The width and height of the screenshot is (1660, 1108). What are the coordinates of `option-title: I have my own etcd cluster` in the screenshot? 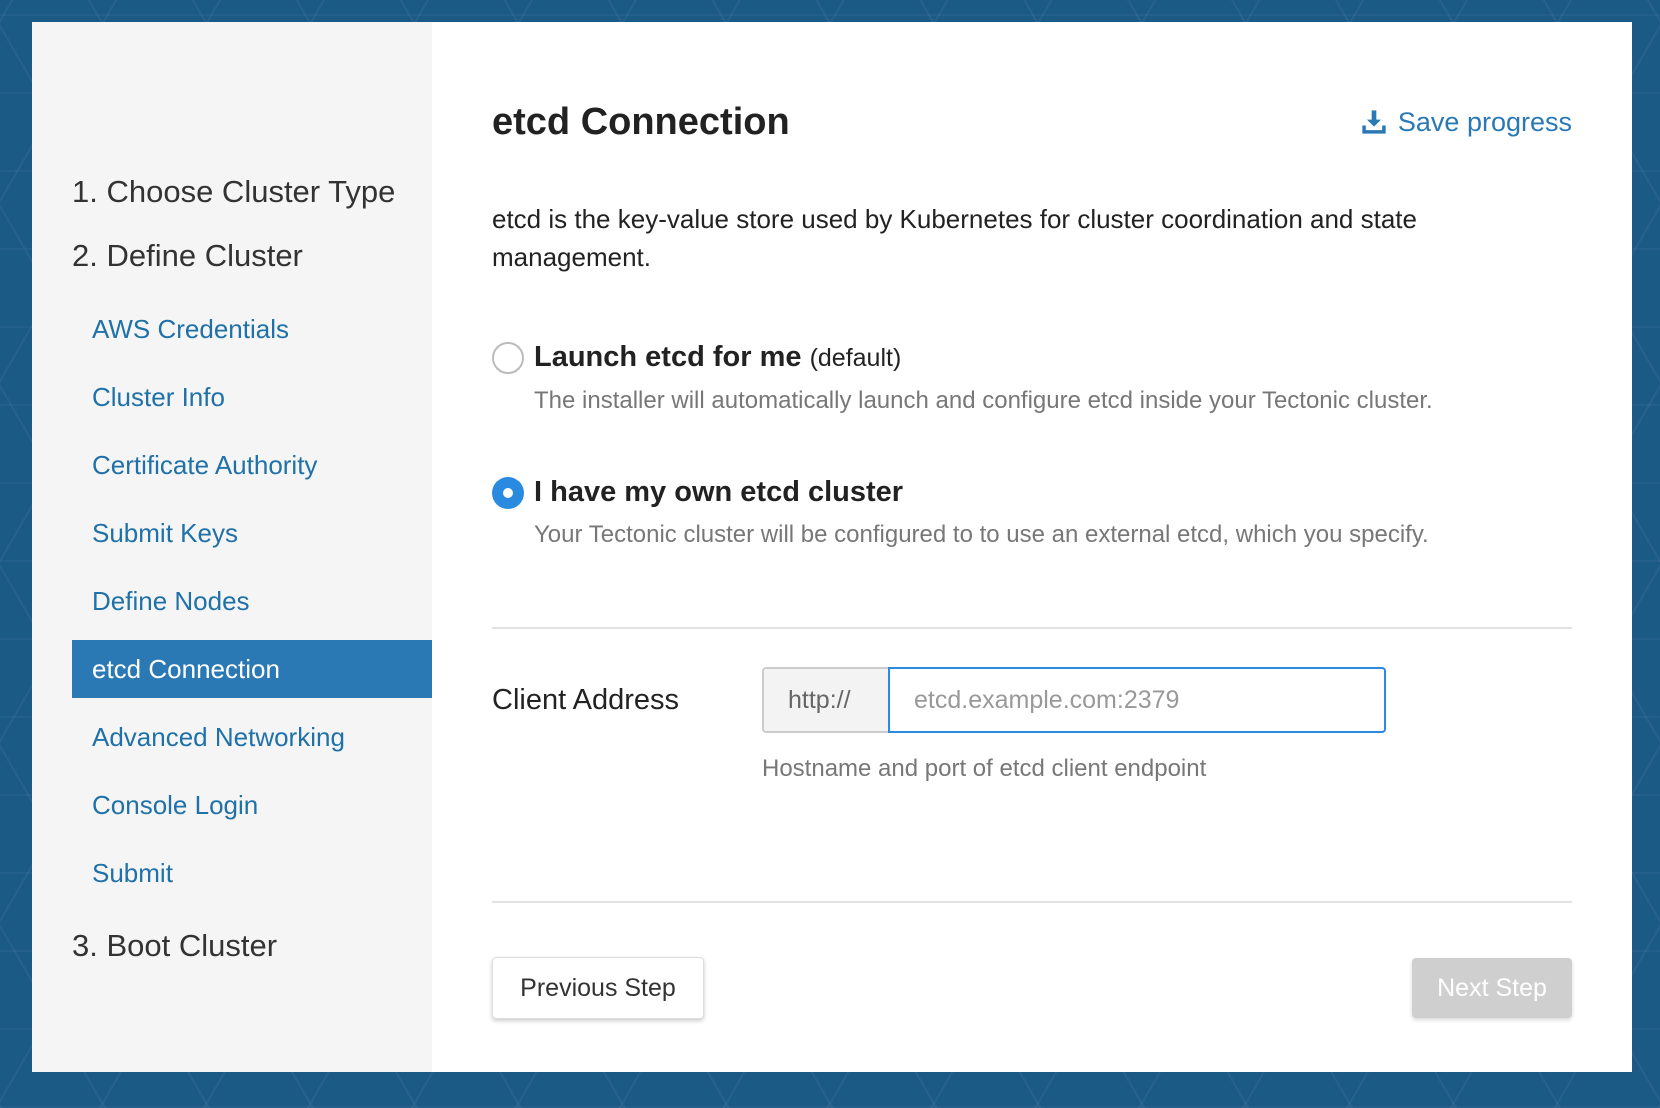 It's located at (1053, 492).